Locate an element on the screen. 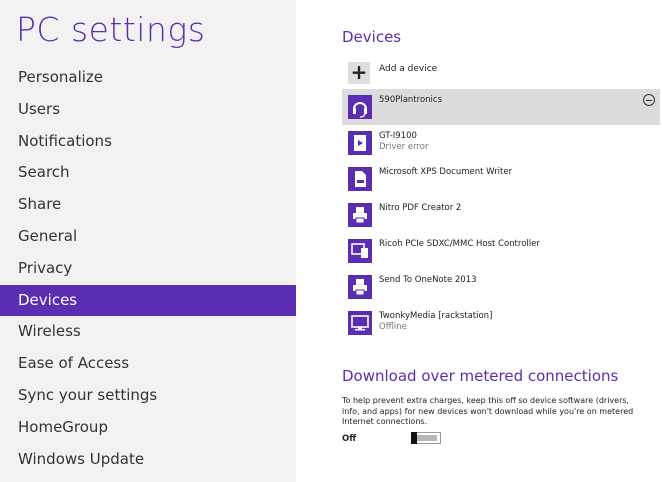 Image resolution: width=662 pixels, height=482 pixels. nav-item-search: Search is located at coordinates (148, 173).